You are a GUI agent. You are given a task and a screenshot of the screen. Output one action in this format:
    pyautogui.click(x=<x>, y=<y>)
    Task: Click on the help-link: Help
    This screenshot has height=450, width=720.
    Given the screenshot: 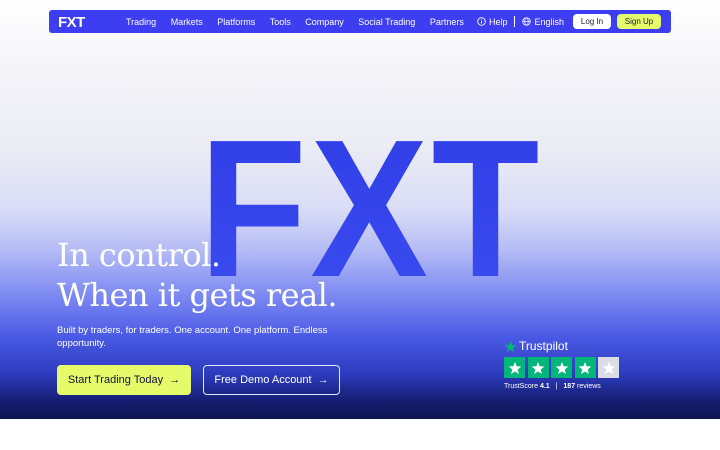 What is the action you would take?
    pyautogui.click(x=492, y=21)
    